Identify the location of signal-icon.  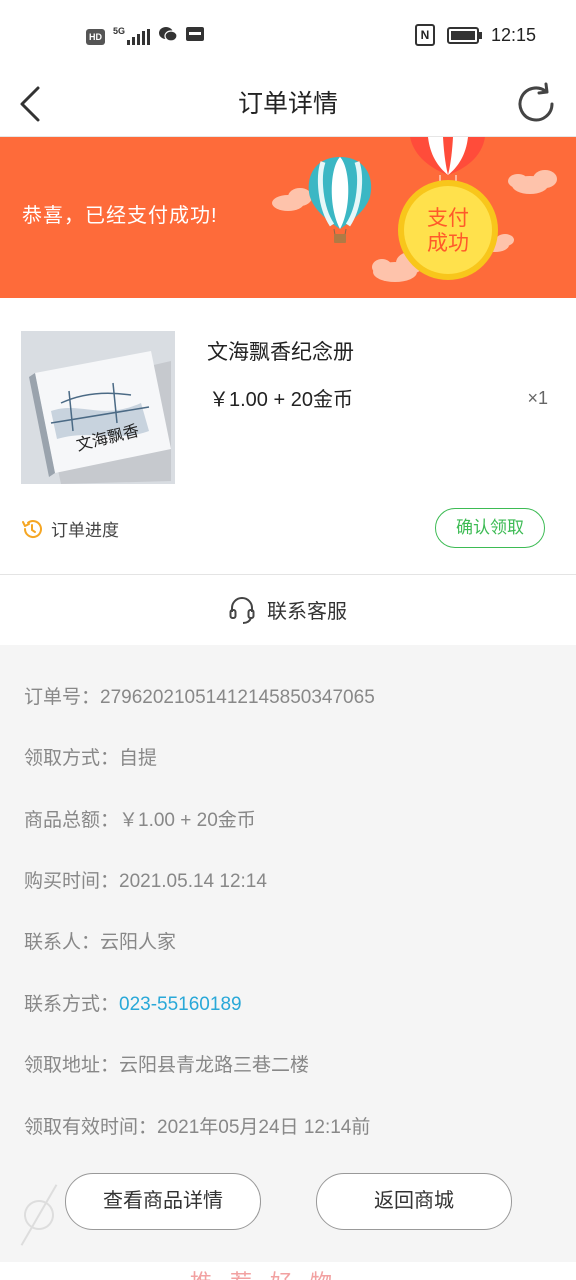
(139, 36).